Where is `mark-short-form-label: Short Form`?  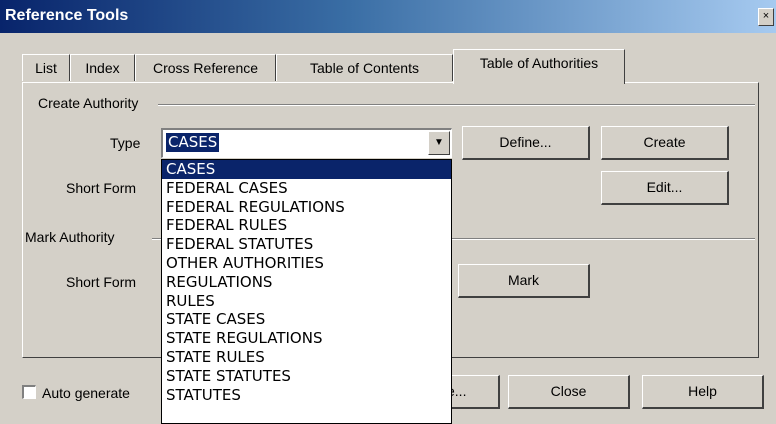
mark-short-form-label: Short Form is located at coordinates (101, 282).